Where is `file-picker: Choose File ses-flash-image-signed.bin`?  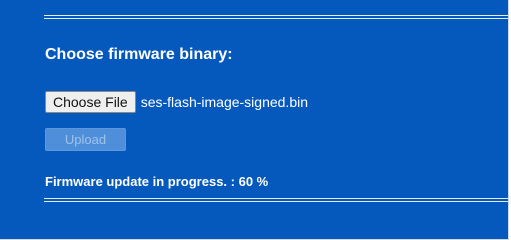
file-picker: Choose File ses-flash-image-signed.bin is located at coordinates (176, 102).